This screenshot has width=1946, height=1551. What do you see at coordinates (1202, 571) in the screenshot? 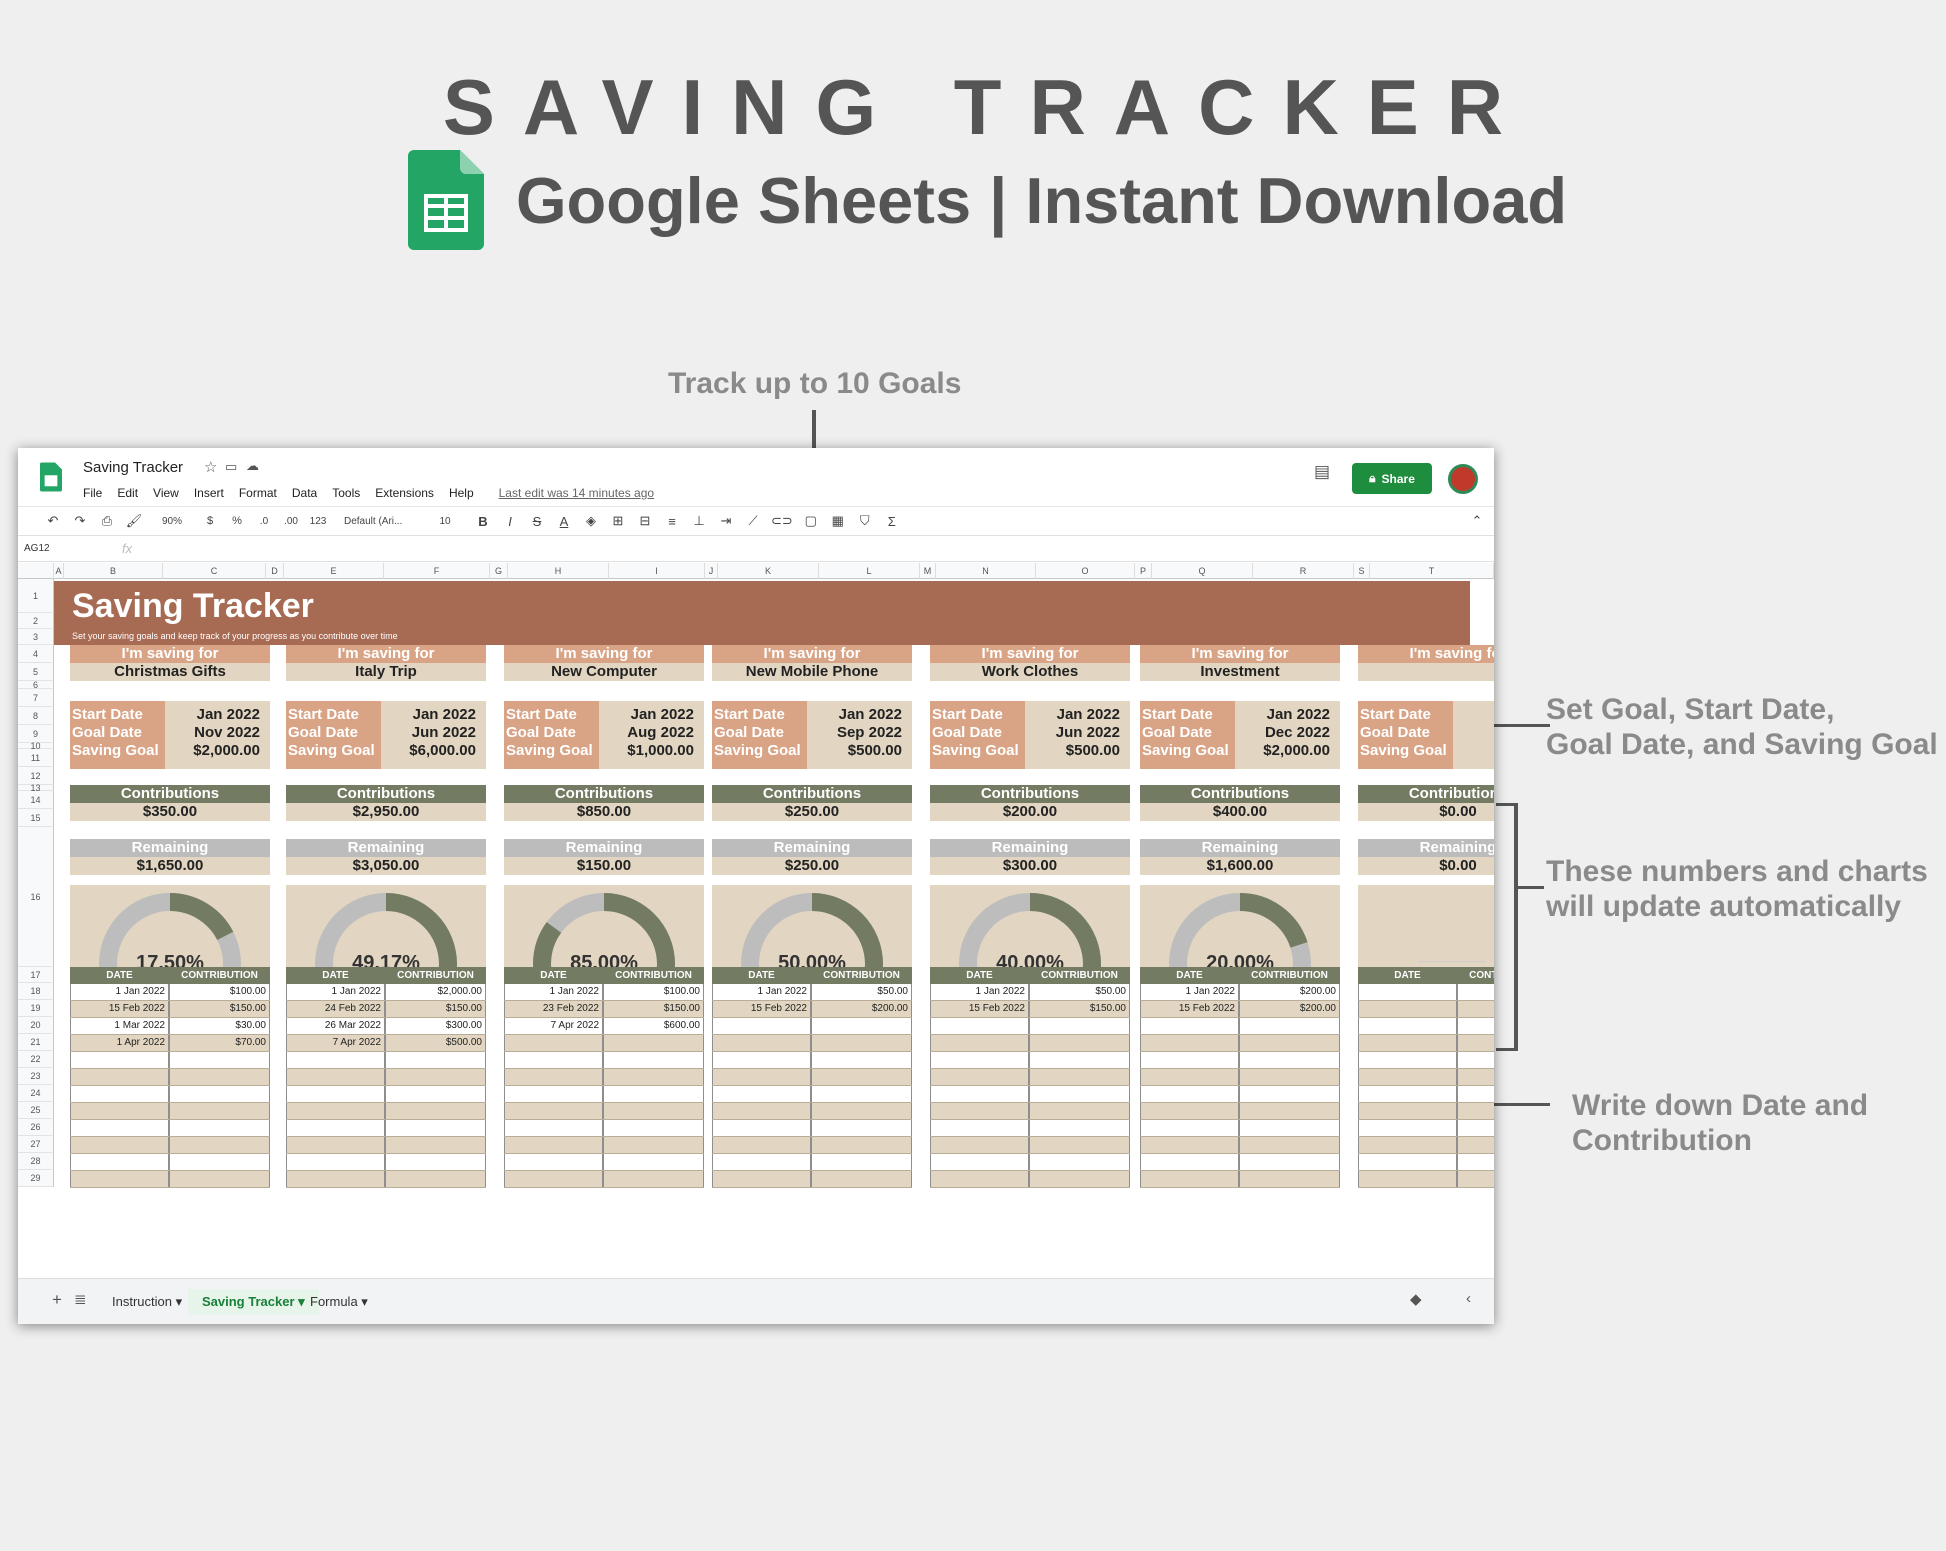
I see `column-header: Q` at bounding box center [1202, 571].